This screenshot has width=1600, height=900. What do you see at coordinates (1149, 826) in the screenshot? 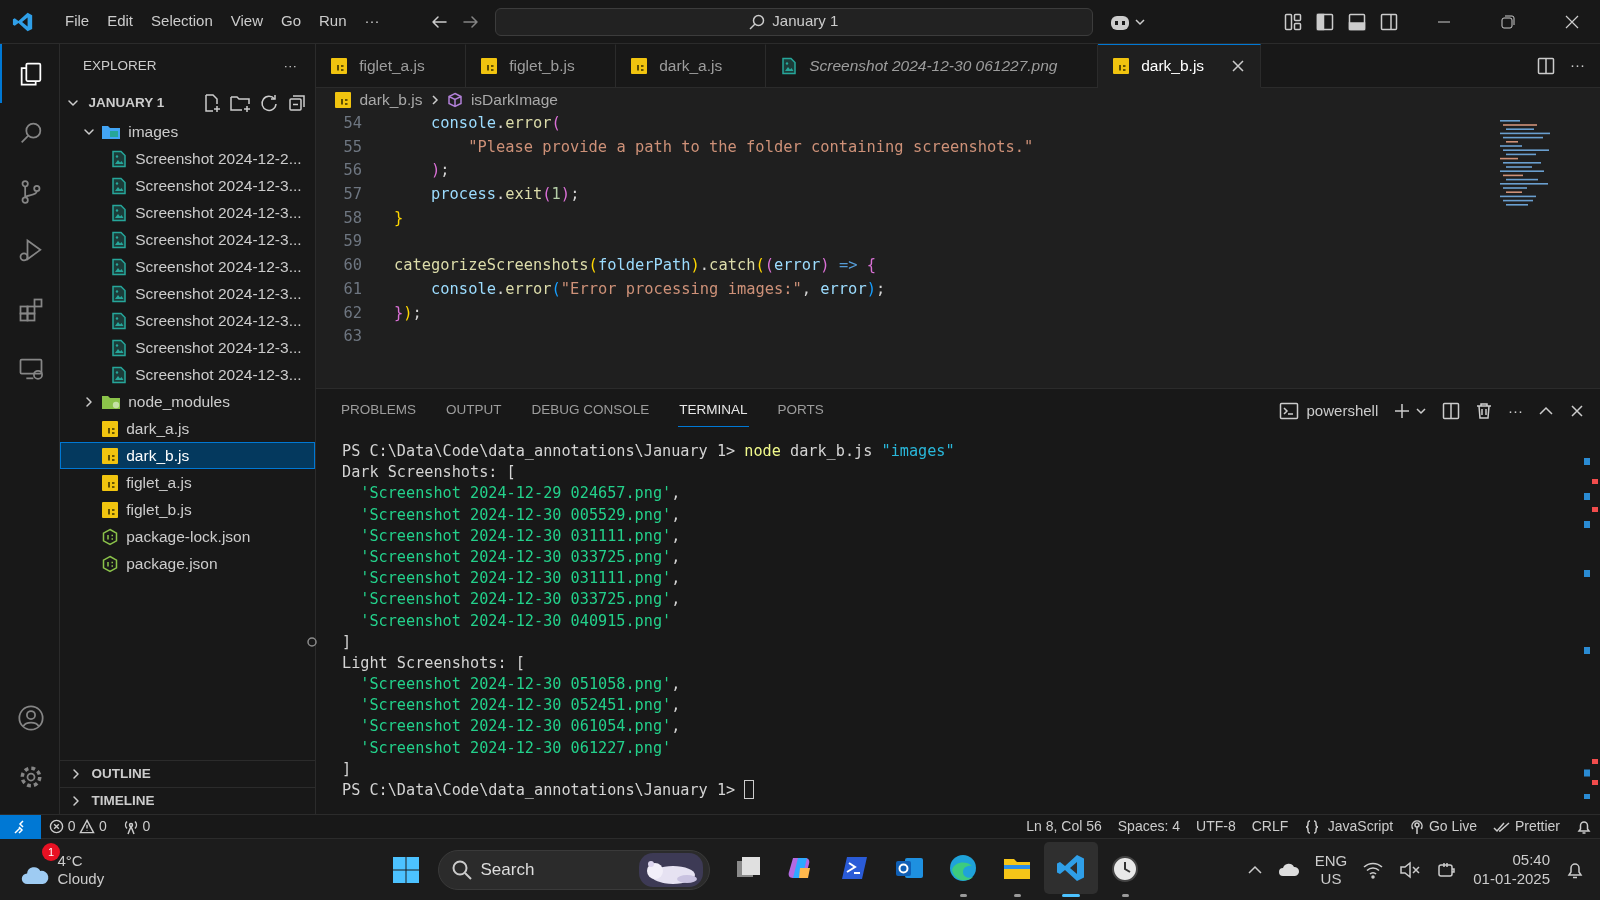
I see `status-item: Spaces: 4` at bounding box center [1149, 826].